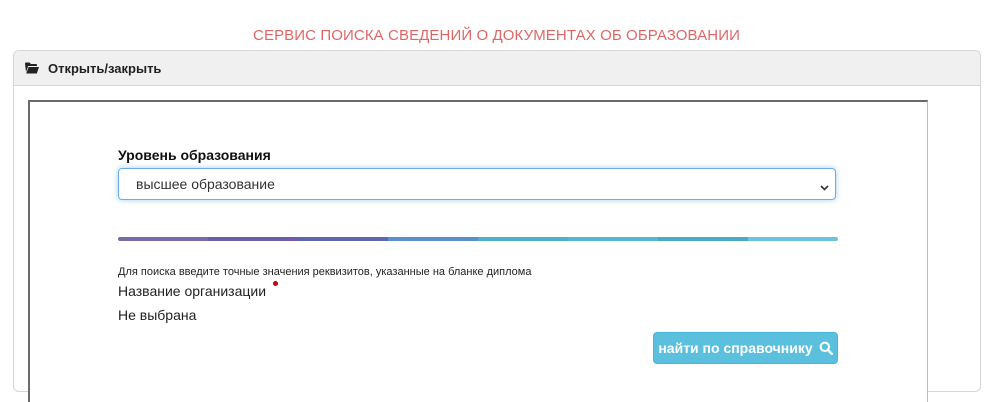 Image resolution: width=993 pixels, height=402 pixels. I want to click on education-level-select: высшее образование, so click(477, 184).